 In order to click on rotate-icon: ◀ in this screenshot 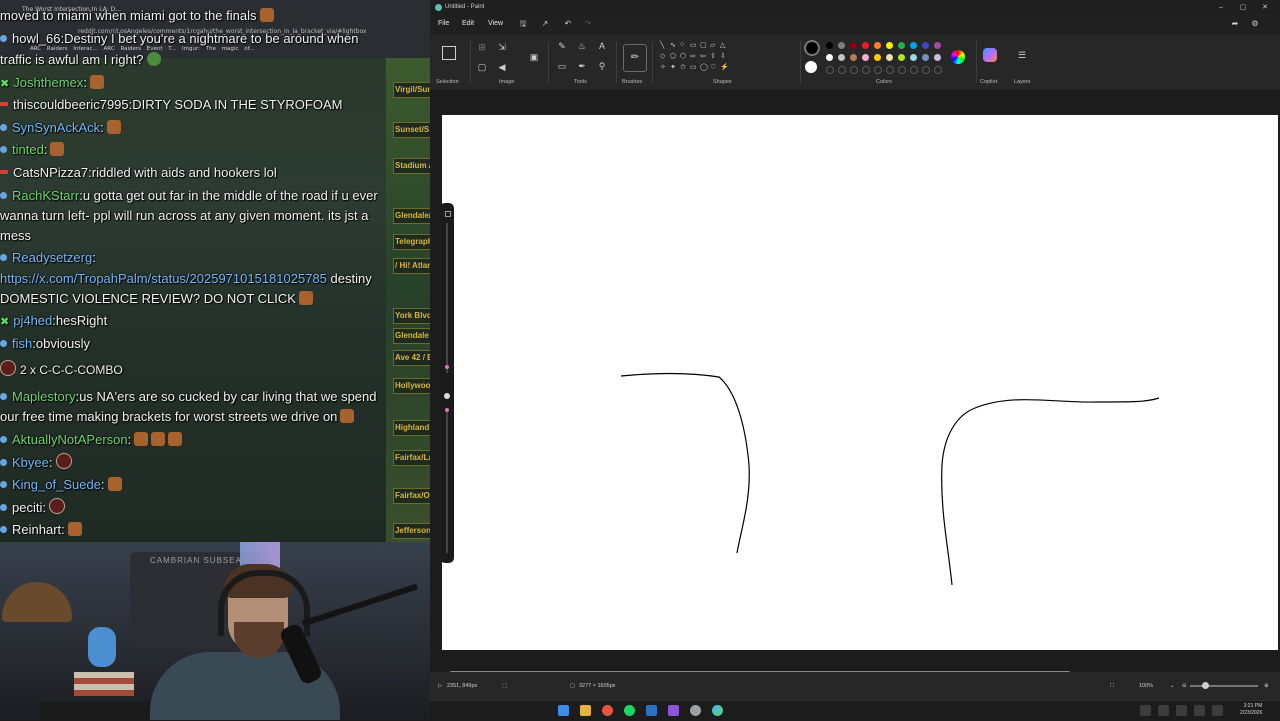, I will do `click(502, 68)`.